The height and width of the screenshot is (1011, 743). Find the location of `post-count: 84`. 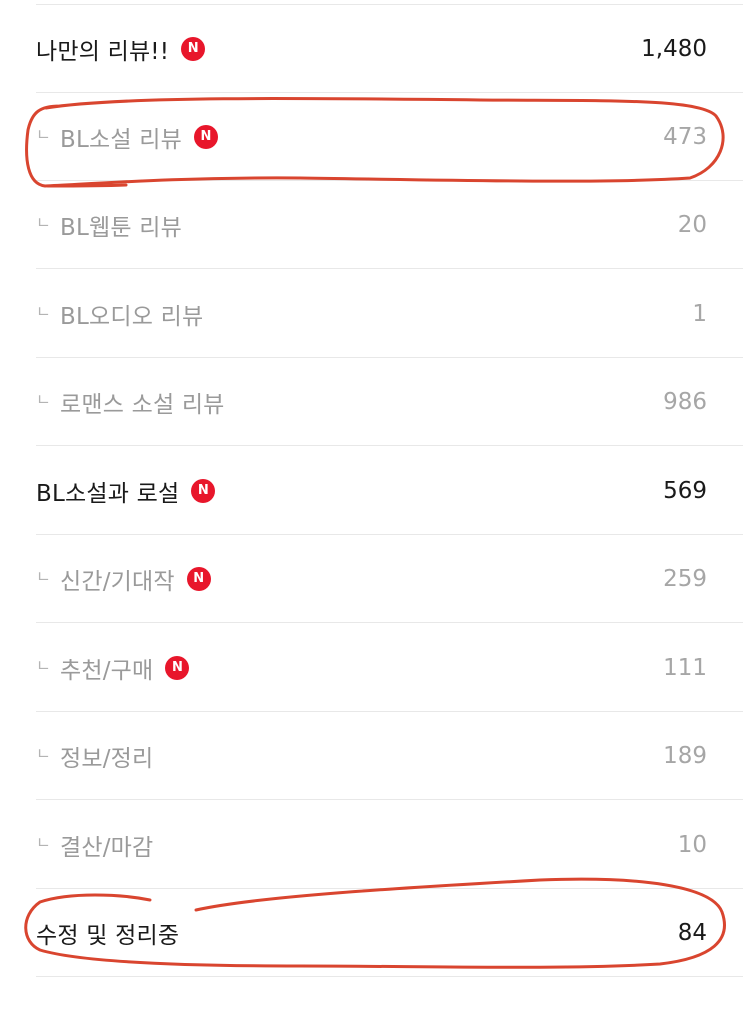

post-count: 84 is located at coordinates (692, 932).